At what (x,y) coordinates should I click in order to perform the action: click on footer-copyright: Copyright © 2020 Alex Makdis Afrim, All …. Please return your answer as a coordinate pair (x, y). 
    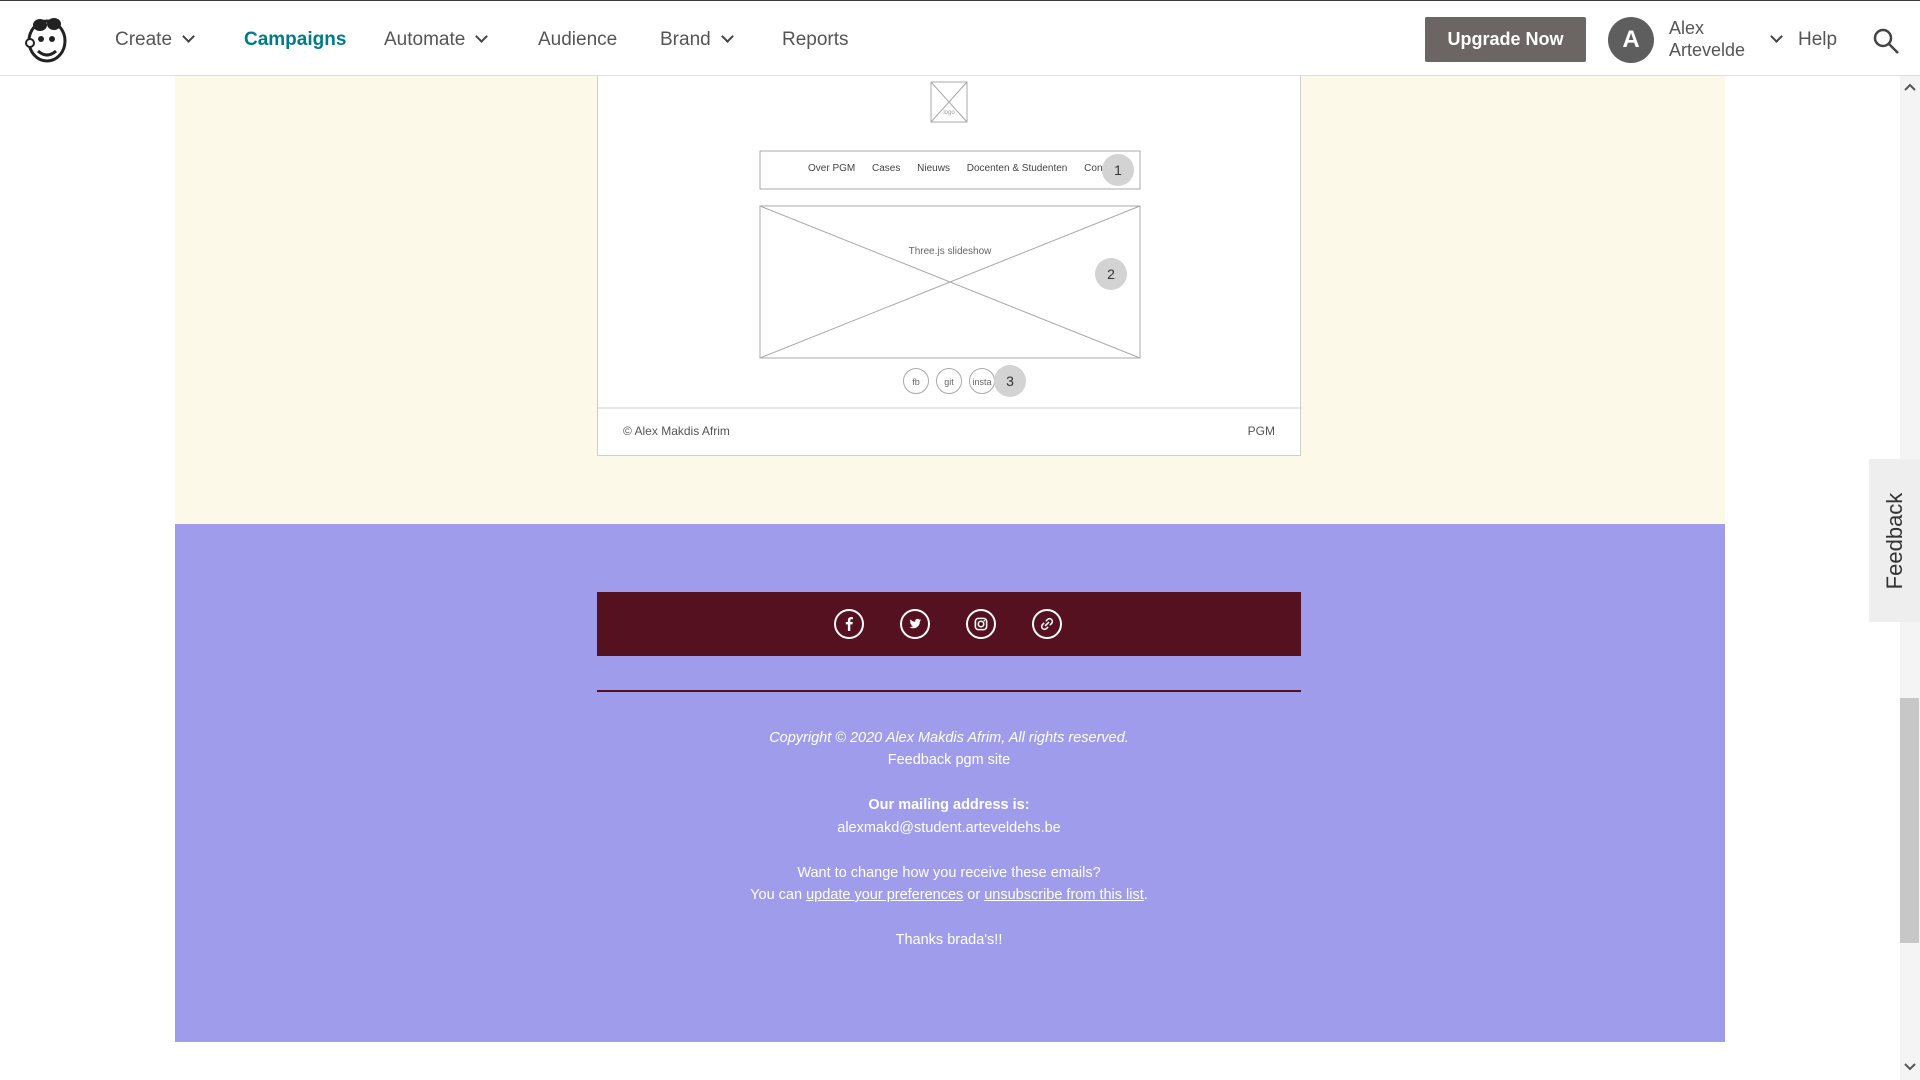
    Looking at the image, I should click on (949, 738).